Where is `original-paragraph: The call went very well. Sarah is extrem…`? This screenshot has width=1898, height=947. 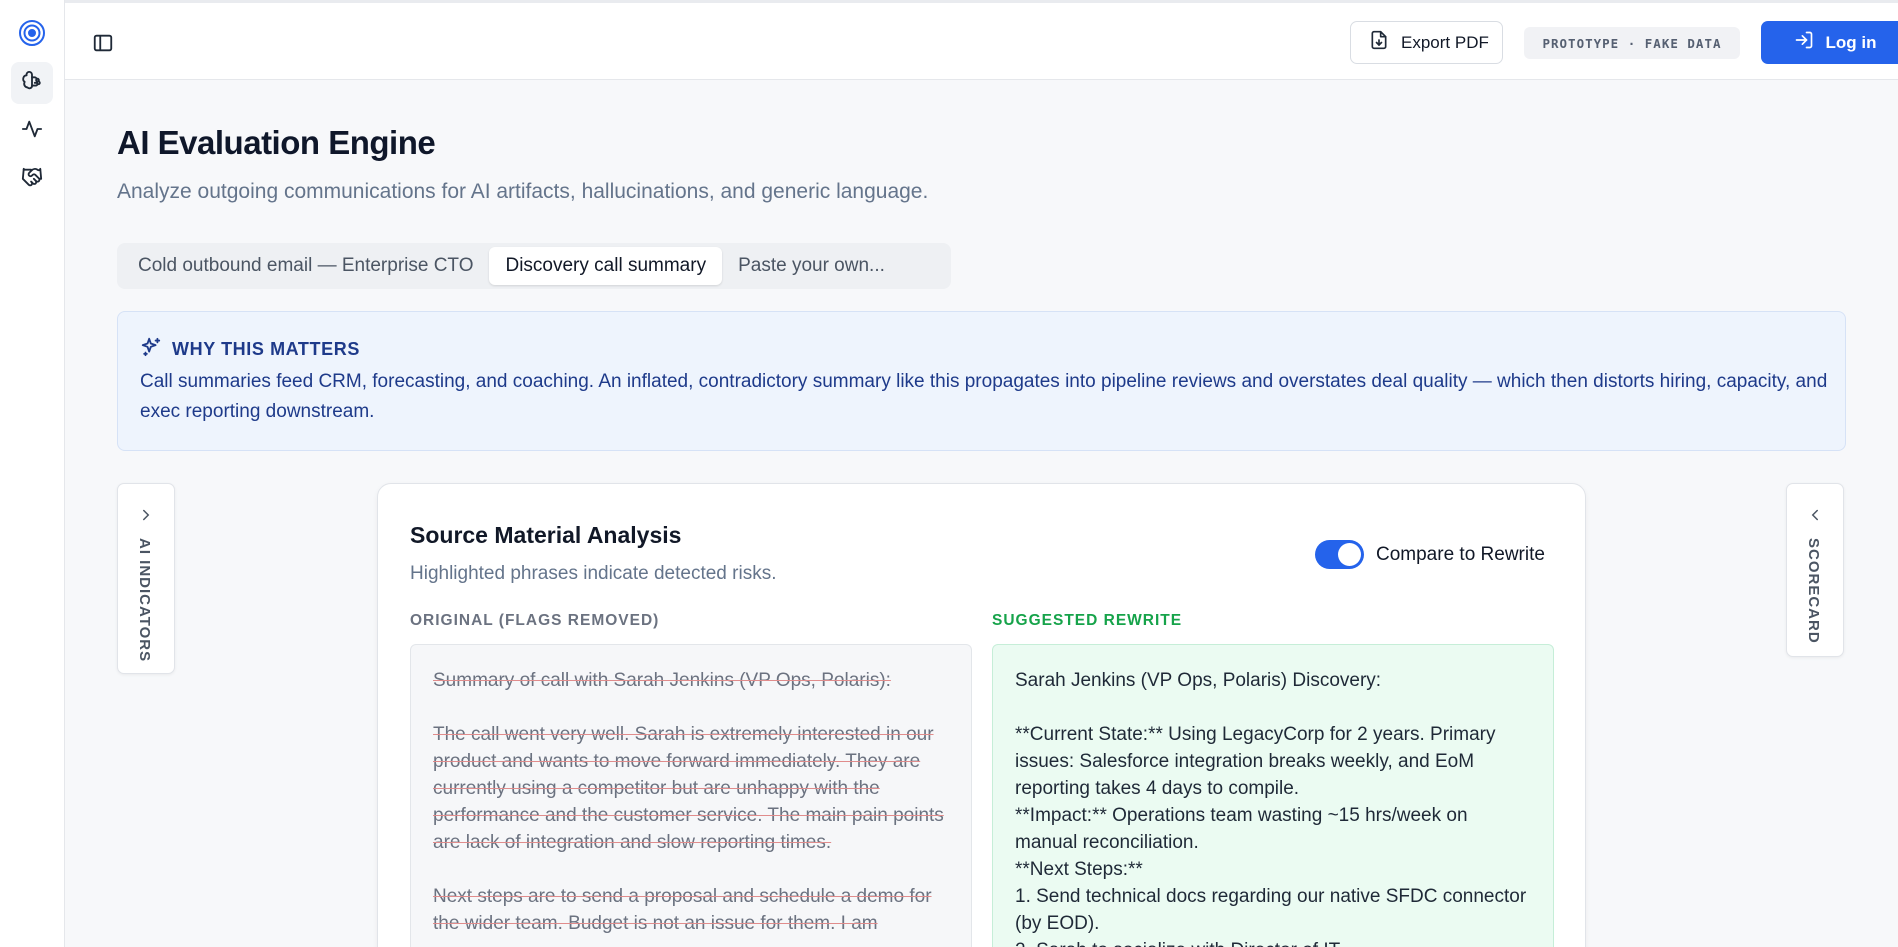
original-paragraph: The call went very well. Sarah is extrem… is located at coordinates (688, 788).